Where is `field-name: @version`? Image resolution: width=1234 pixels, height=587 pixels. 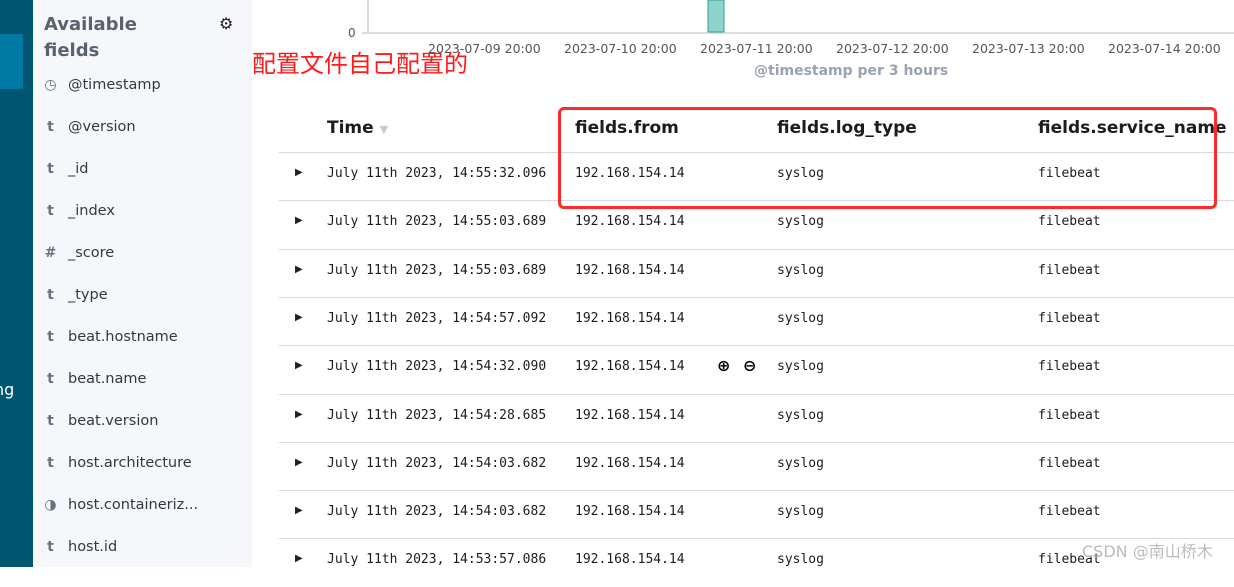 field-name: @version is located at coordinates (102, 127).